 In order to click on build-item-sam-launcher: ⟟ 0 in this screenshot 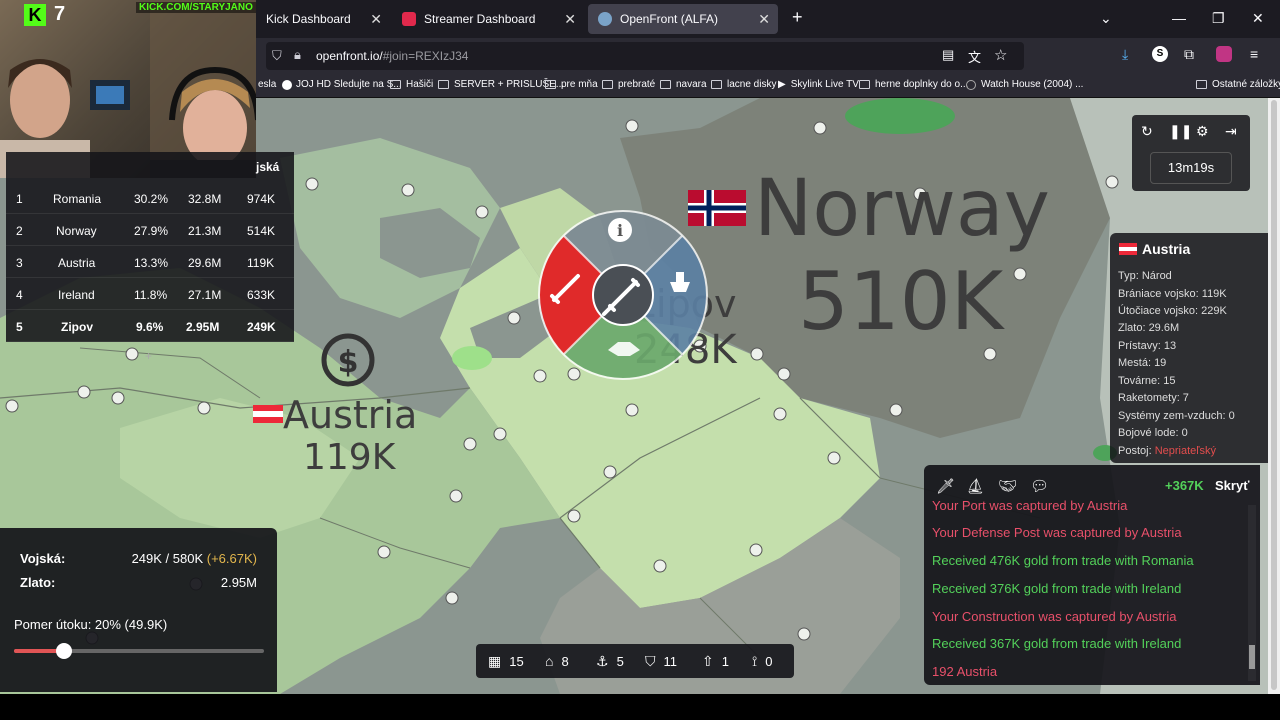, I will do `click(762, 661)`.